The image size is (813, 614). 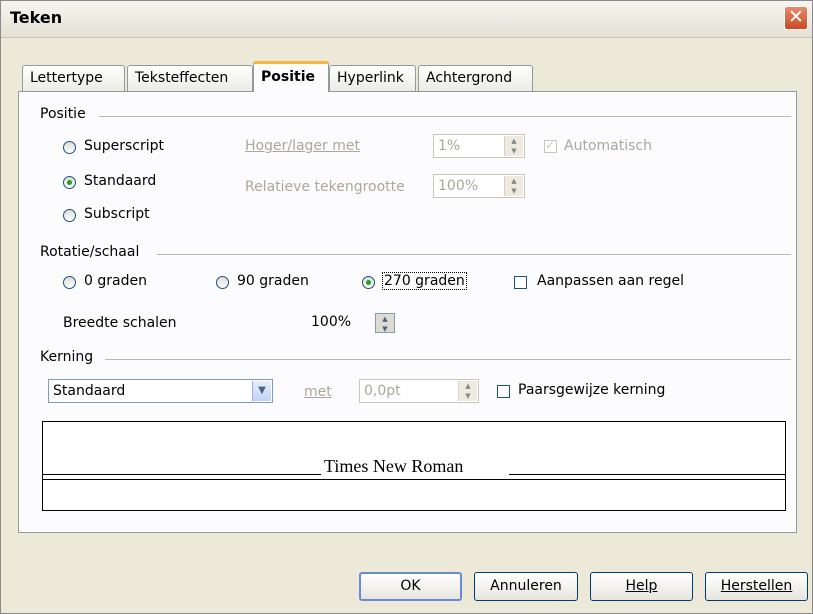 What do you see at coordinates (449, 146) in the screenshot?
I see `hoger-lager-value: 1%` at bounding box center [449, 146].